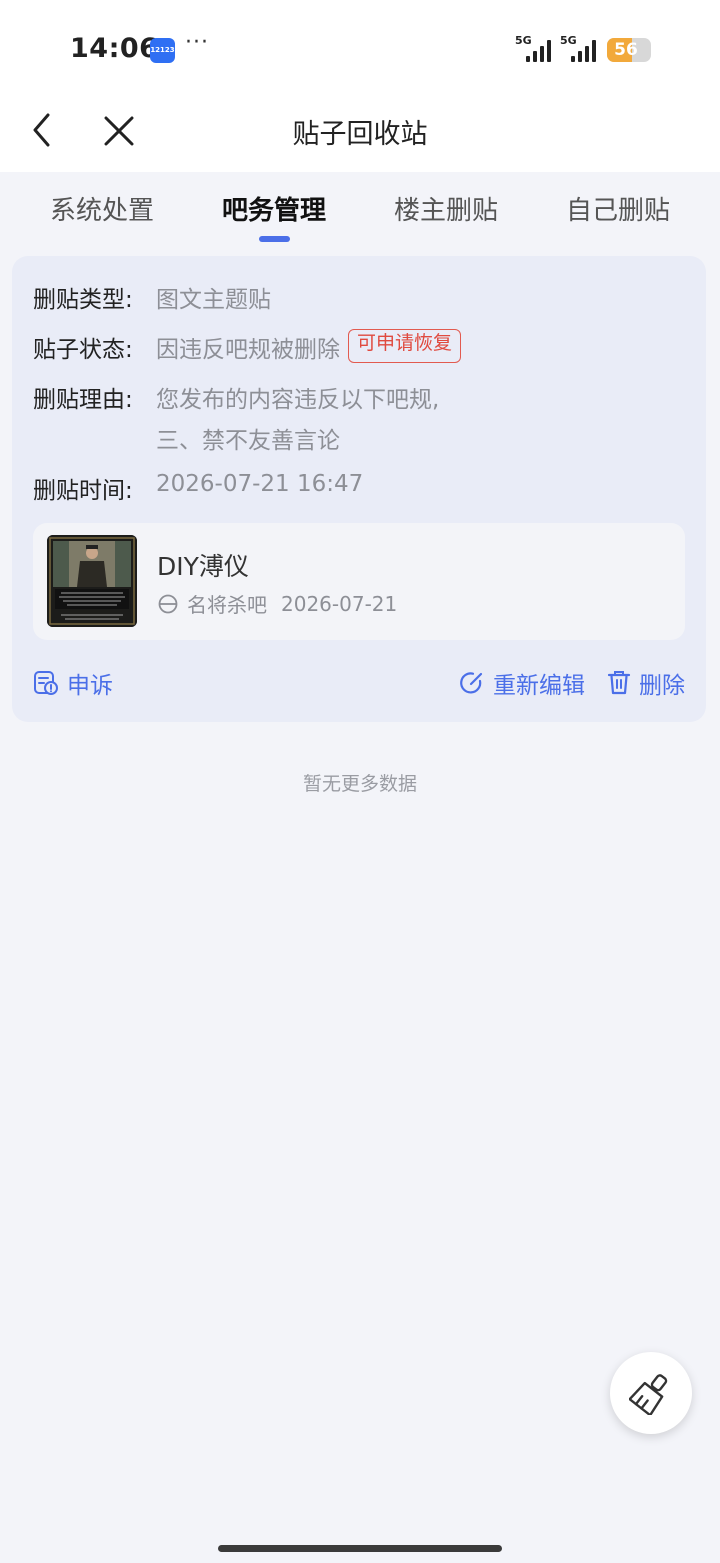  Describe the element at coordinates (114, 48) in the screenshot. I see `status-time: 14:06` at that location.